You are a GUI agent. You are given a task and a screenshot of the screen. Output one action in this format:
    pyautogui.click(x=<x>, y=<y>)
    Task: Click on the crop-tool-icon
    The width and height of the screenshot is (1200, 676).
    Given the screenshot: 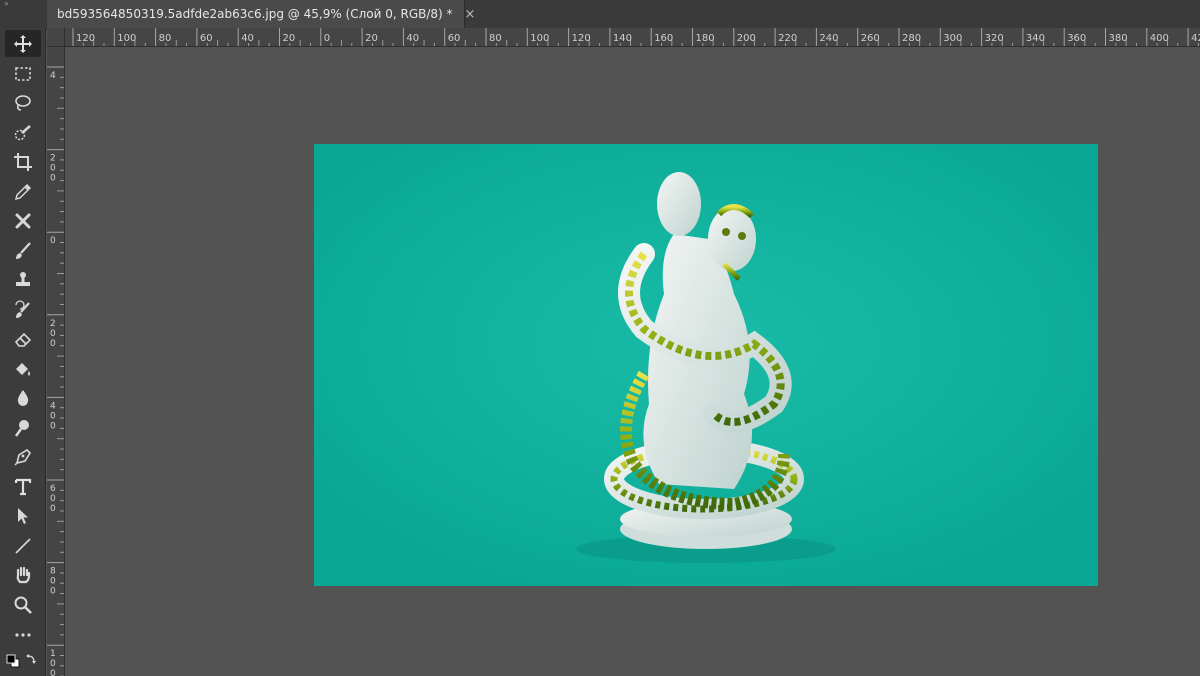 What is the action you would take?
    pyautogui.click(x=23, y=161)
    